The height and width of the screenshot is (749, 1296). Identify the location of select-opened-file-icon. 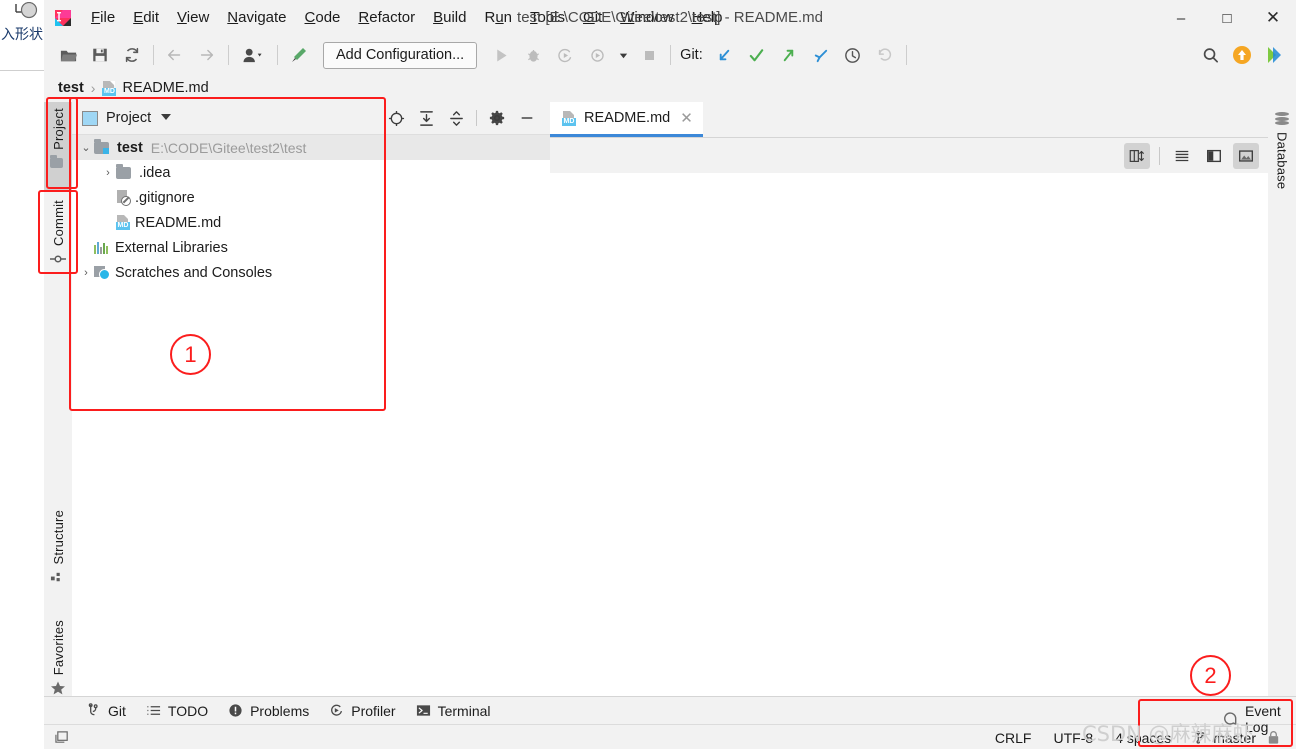
(396, 118).